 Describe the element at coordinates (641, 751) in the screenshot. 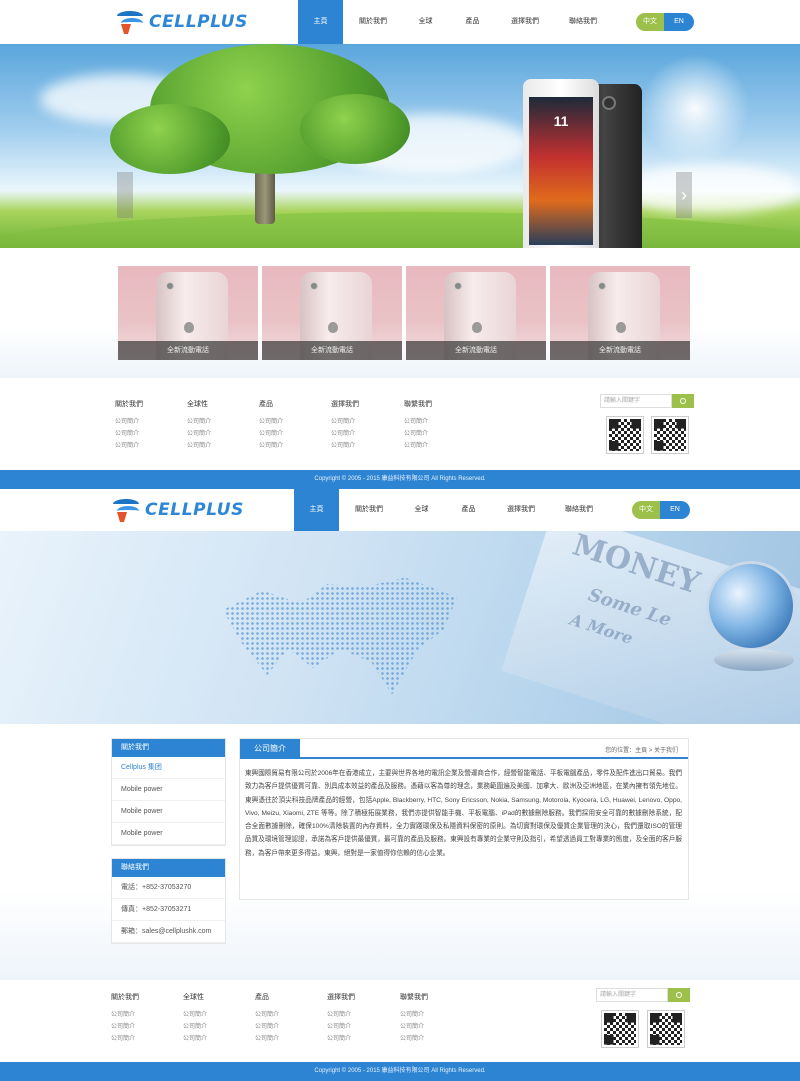

I see `breadcrumb: 您的位置：主頁 > 关于我们` at that location.